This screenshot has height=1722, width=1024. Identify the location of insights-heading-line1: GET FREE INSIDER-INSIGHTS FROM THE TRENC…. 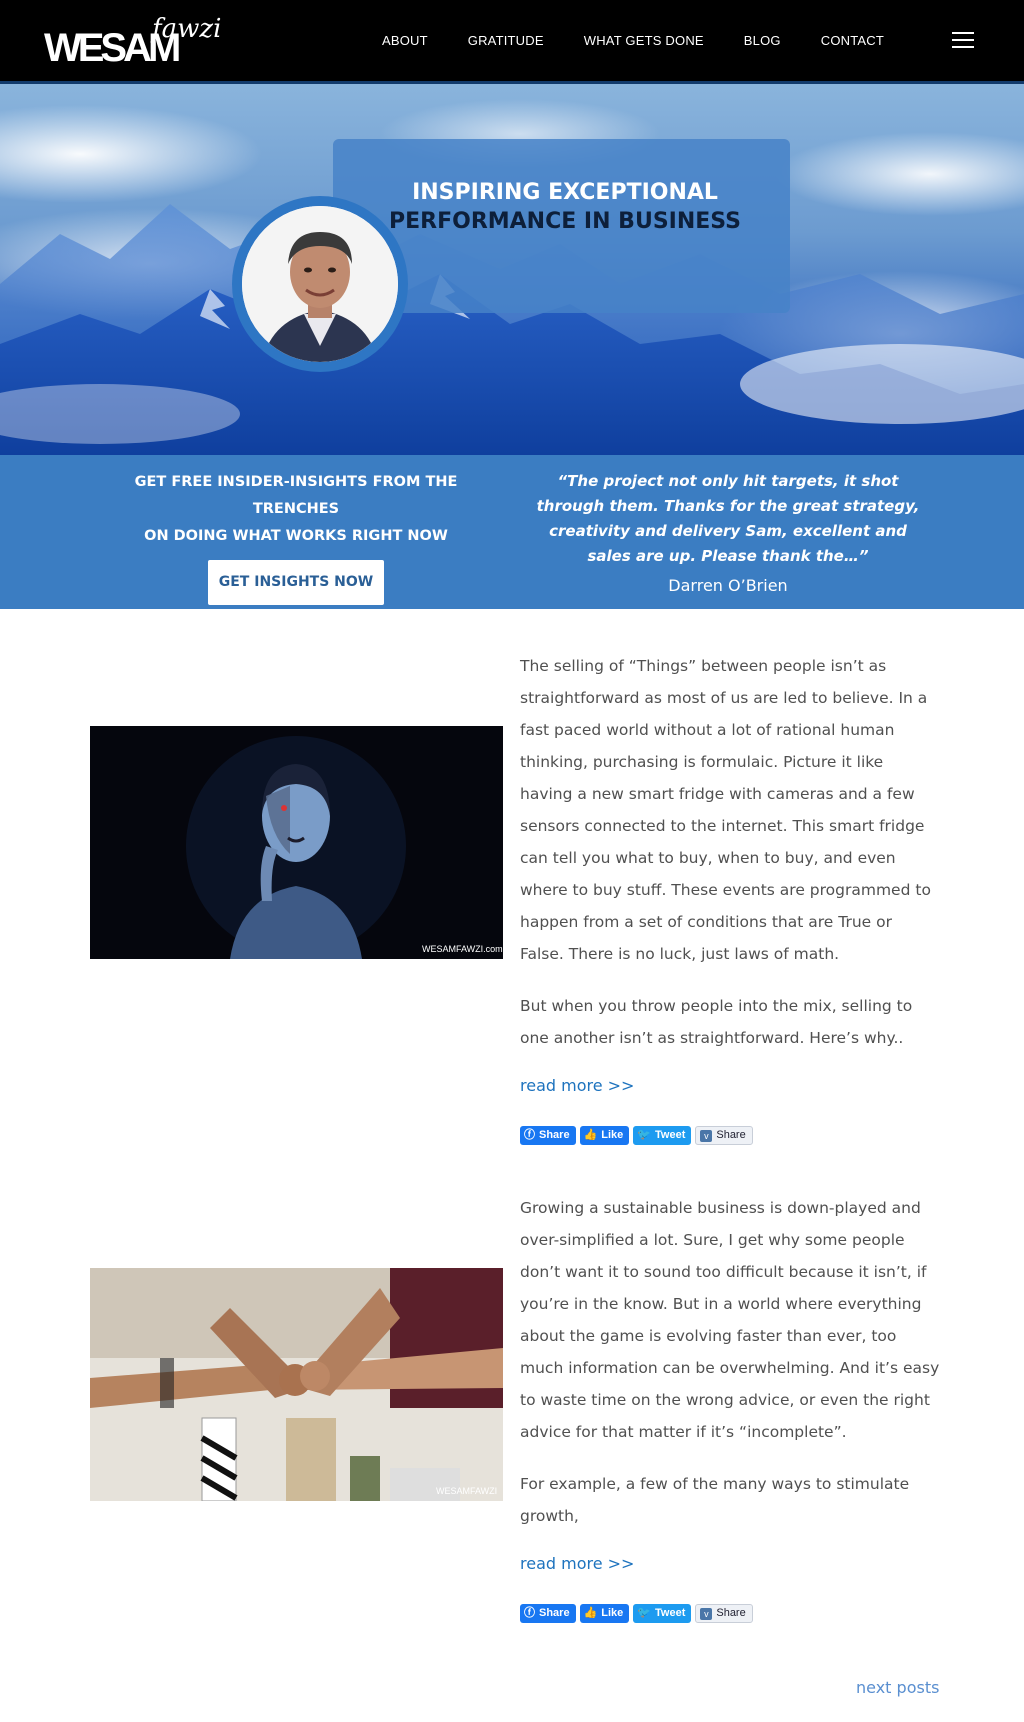
(296, 495).